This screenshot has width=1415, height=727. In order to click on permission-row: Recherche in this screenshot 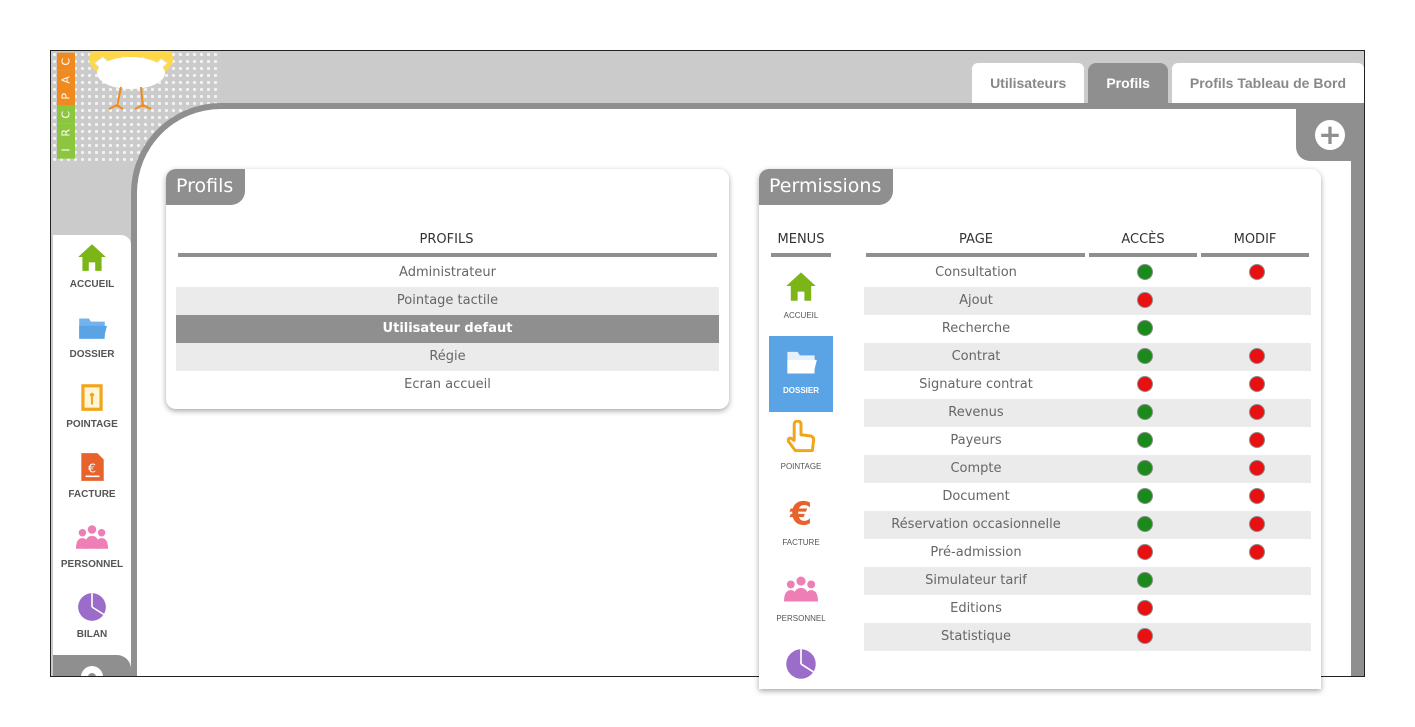, I will do `click(1087, 329)`.